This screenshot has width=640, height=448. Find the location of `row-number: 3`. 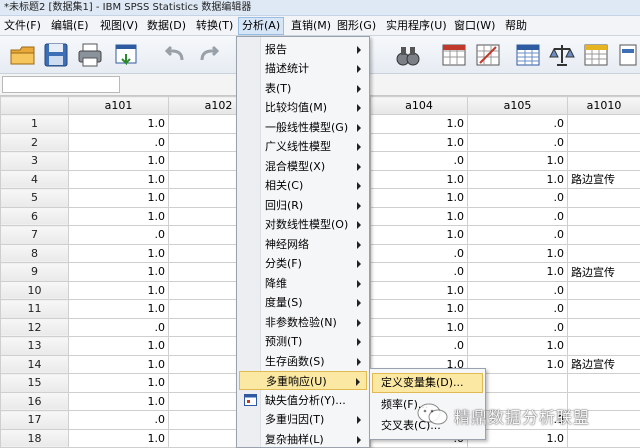

row-number: 3 is located at coordinates (34, 161).